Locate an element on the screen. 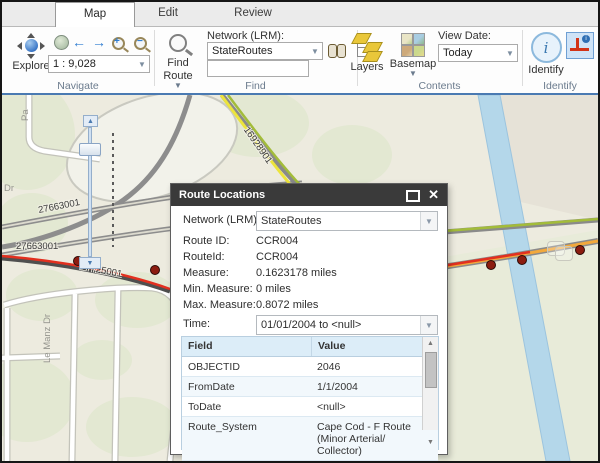 This screenshot has width=600, height=463. group-label-navigate: Navigate is located at coordinates (78, 86).